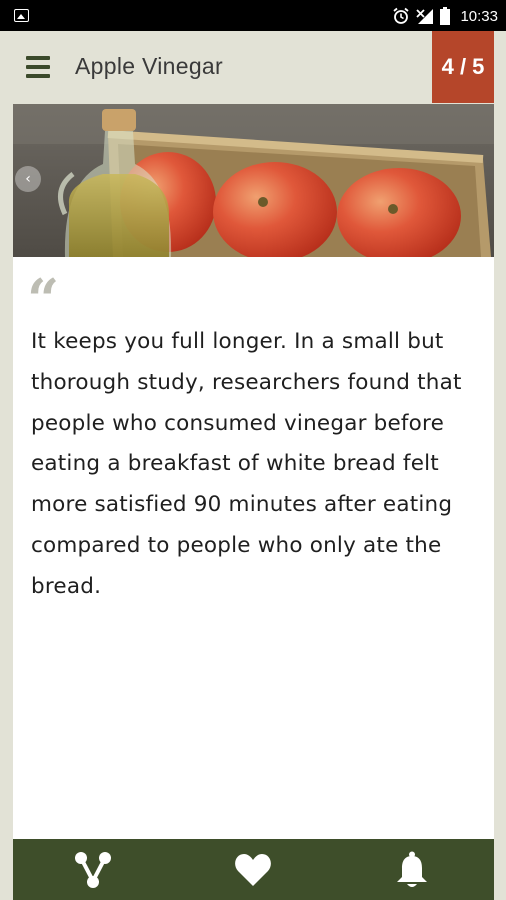 The width and height of the screenshot is (506, 900). I want to click on battery-icon, so click(445, 16).